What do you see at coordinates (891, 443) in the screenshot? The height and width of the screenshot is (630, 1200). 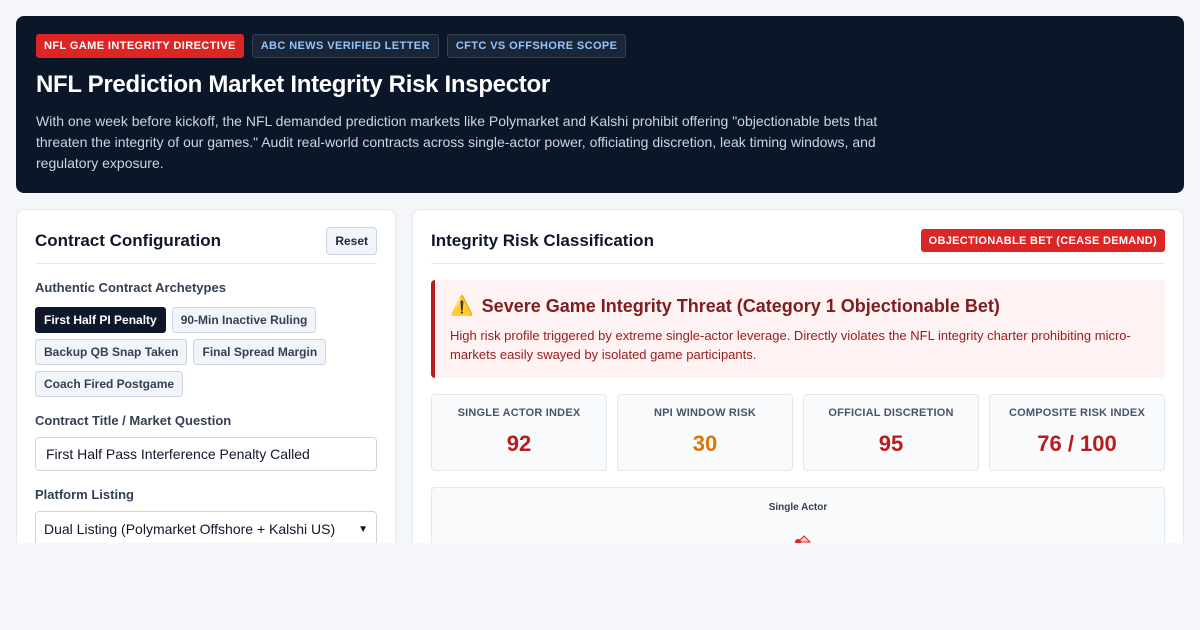 I see `metric-value: 95` at bounding box center [891, 443].